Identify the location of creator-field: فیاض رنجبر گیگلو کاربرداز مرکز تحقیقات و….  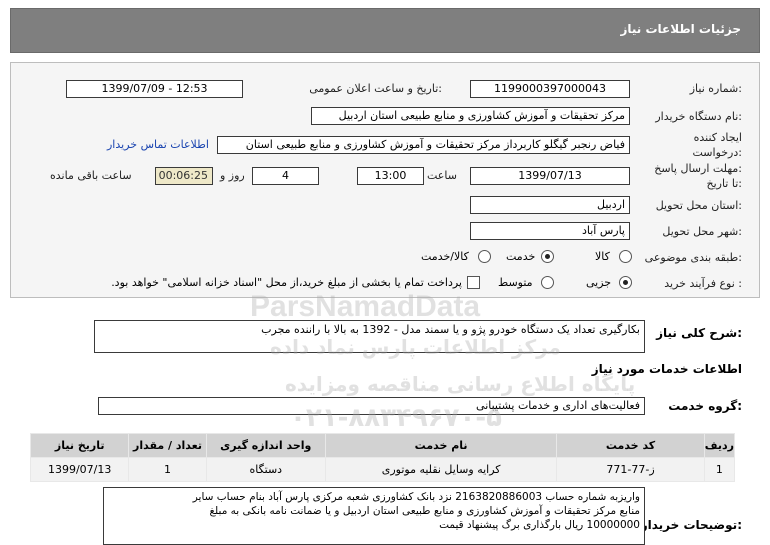
(423, 145).